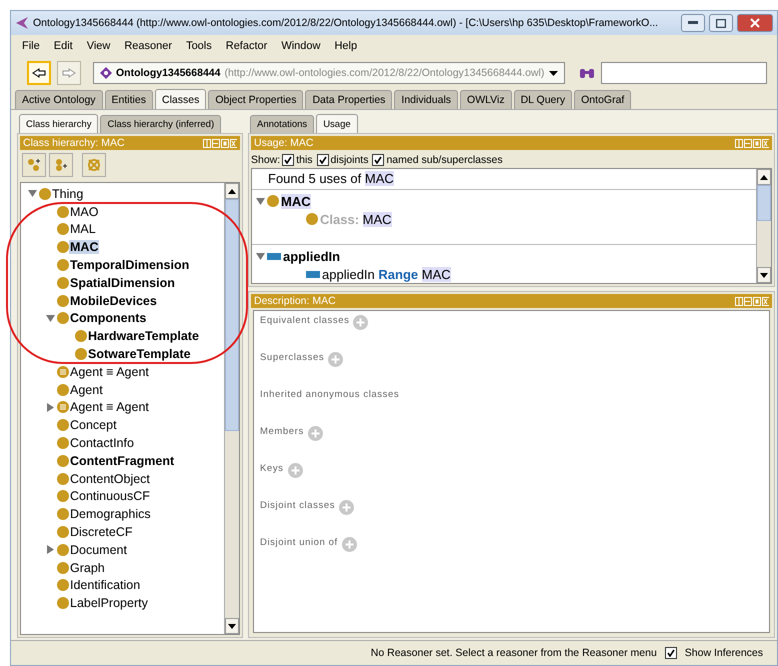 This screenshot has width=778, height=666. I want to click on status-message: No Reasoner set. Select a reasoner from the Reasoner menu, so click(513, 653).